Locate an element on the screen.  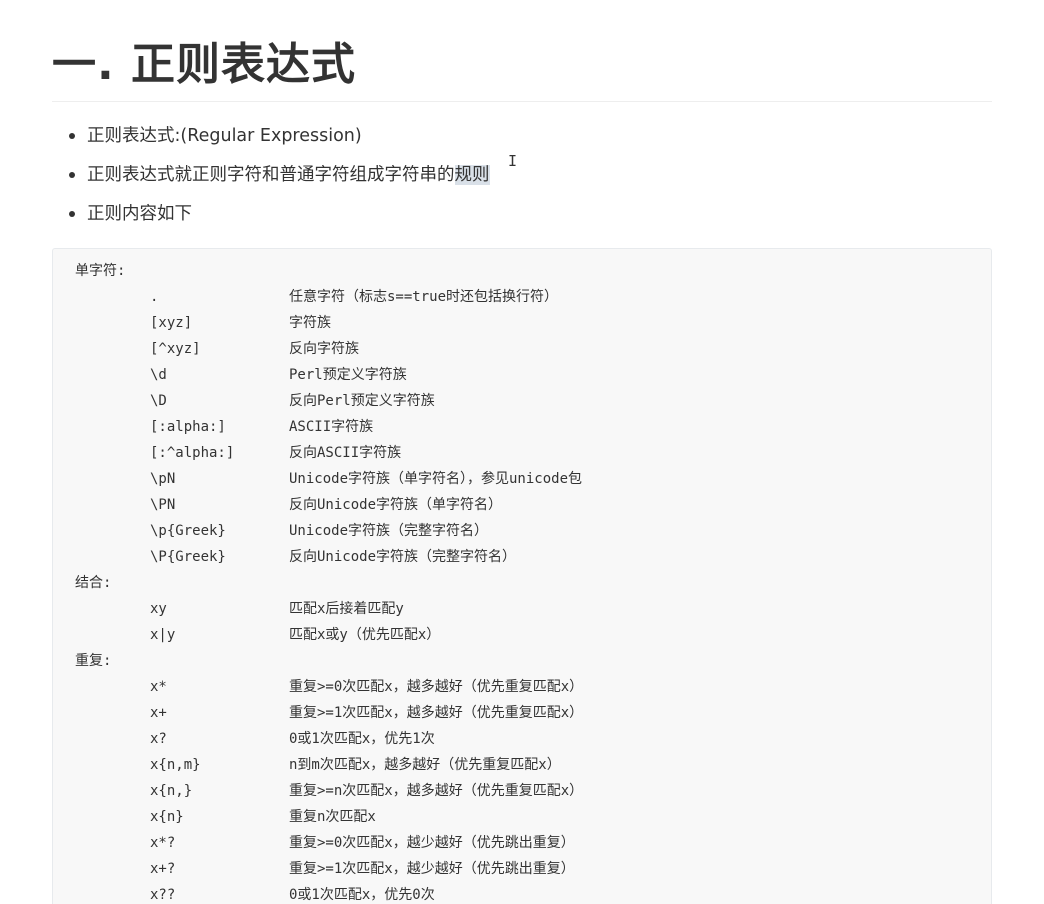
title-divider is located at coordinates (522, 101).